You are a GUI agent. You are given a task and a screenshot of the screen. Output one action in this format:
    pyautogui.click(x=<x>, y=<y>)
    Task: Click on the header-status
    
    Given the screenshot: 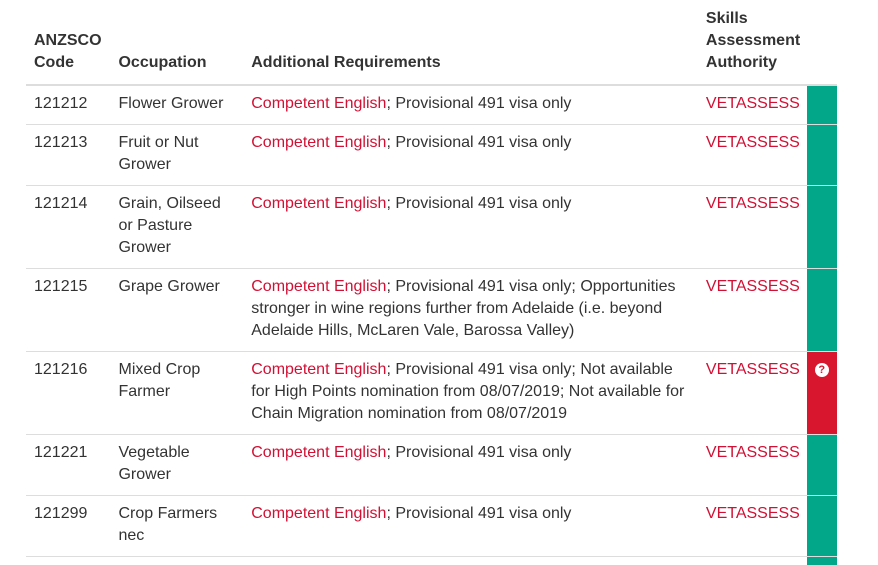 What is the action you would take?
    pyautogui.click(x=822, y=42)
    